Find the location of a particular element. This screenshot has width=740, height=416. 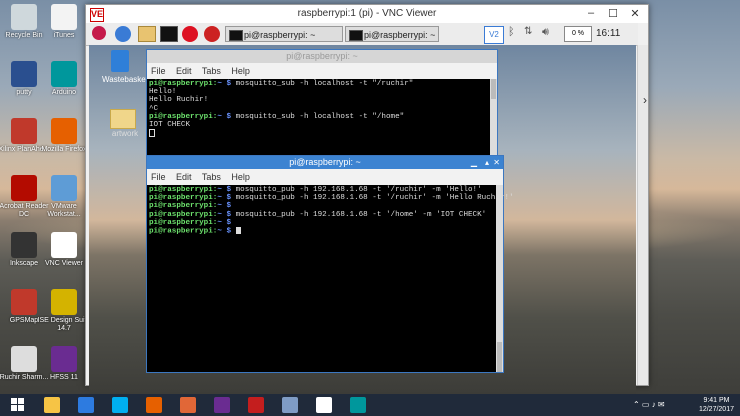

wifi-icon: ⇅ is located at coordinates (530, 33).